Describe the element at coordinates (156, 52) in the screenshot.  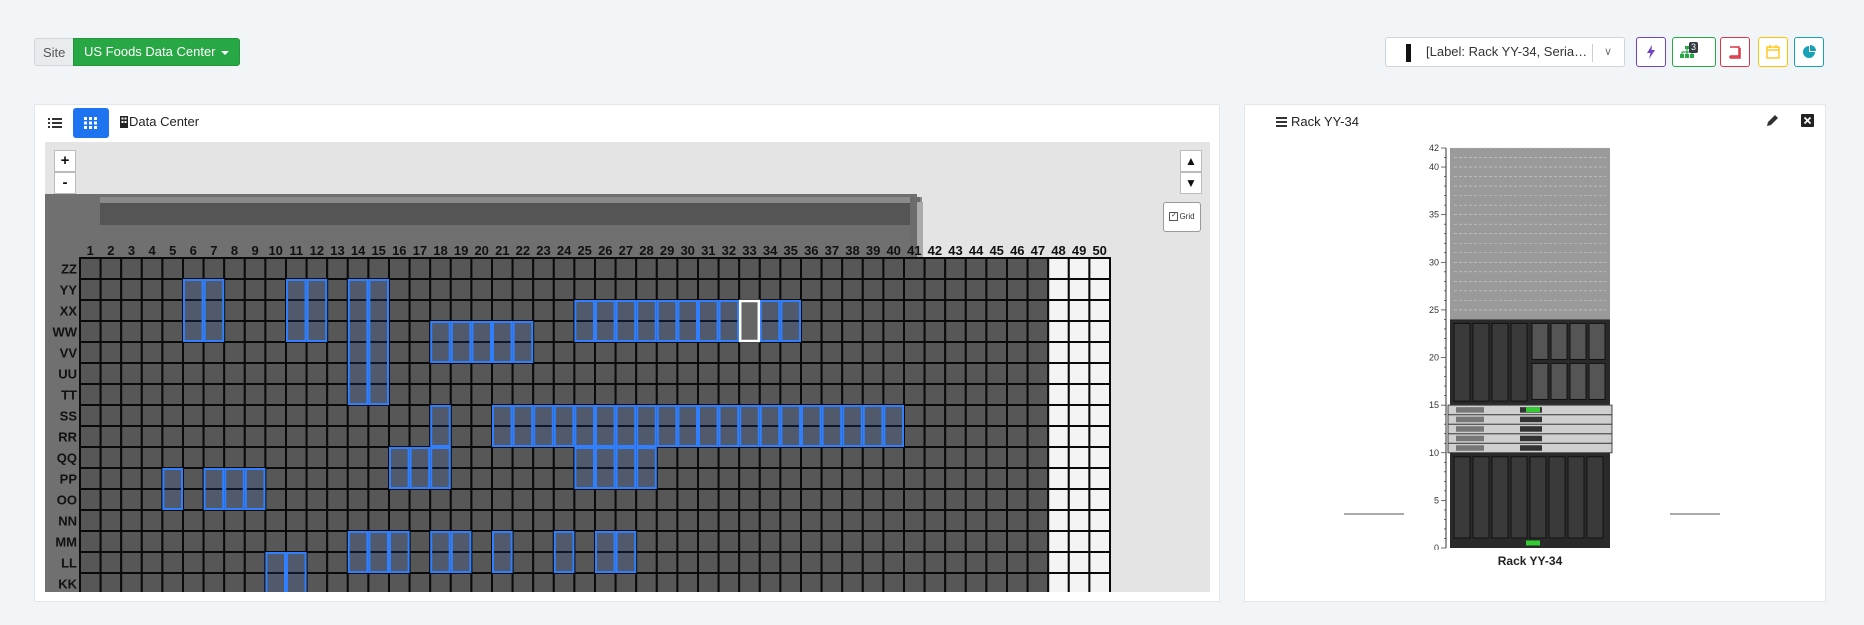
I see `site-dropdown-button: US Foods Data Center` at that location.